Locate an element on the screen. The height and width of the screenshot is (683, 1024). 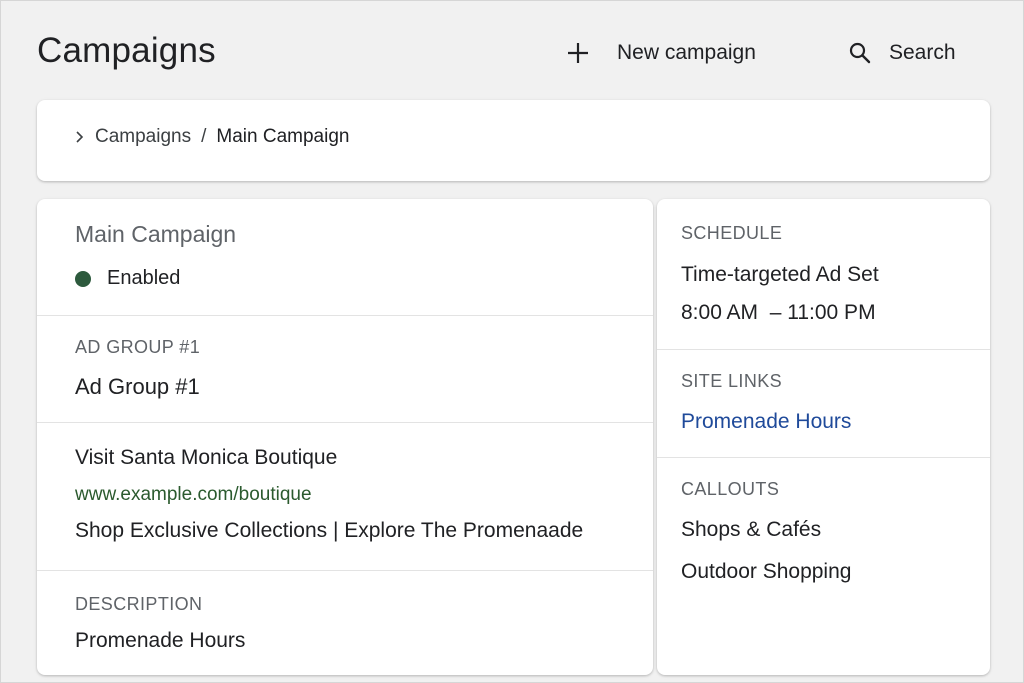
callouts-section: CALLOUTS Shops & Cafés Outdoor Shopping is located at coordinates (823, 566).